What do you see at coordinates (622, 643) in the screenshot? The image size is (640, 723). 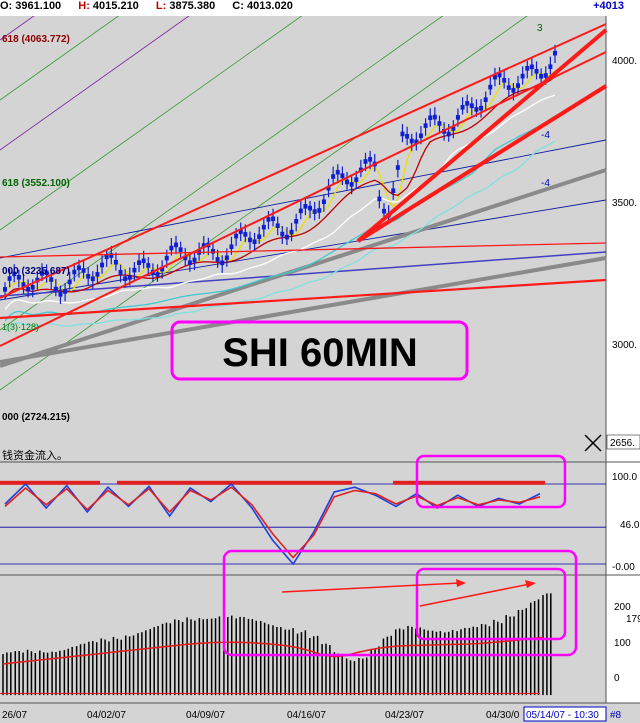 I see `vol-tick-100: 100` at bounding box center [622, 643].